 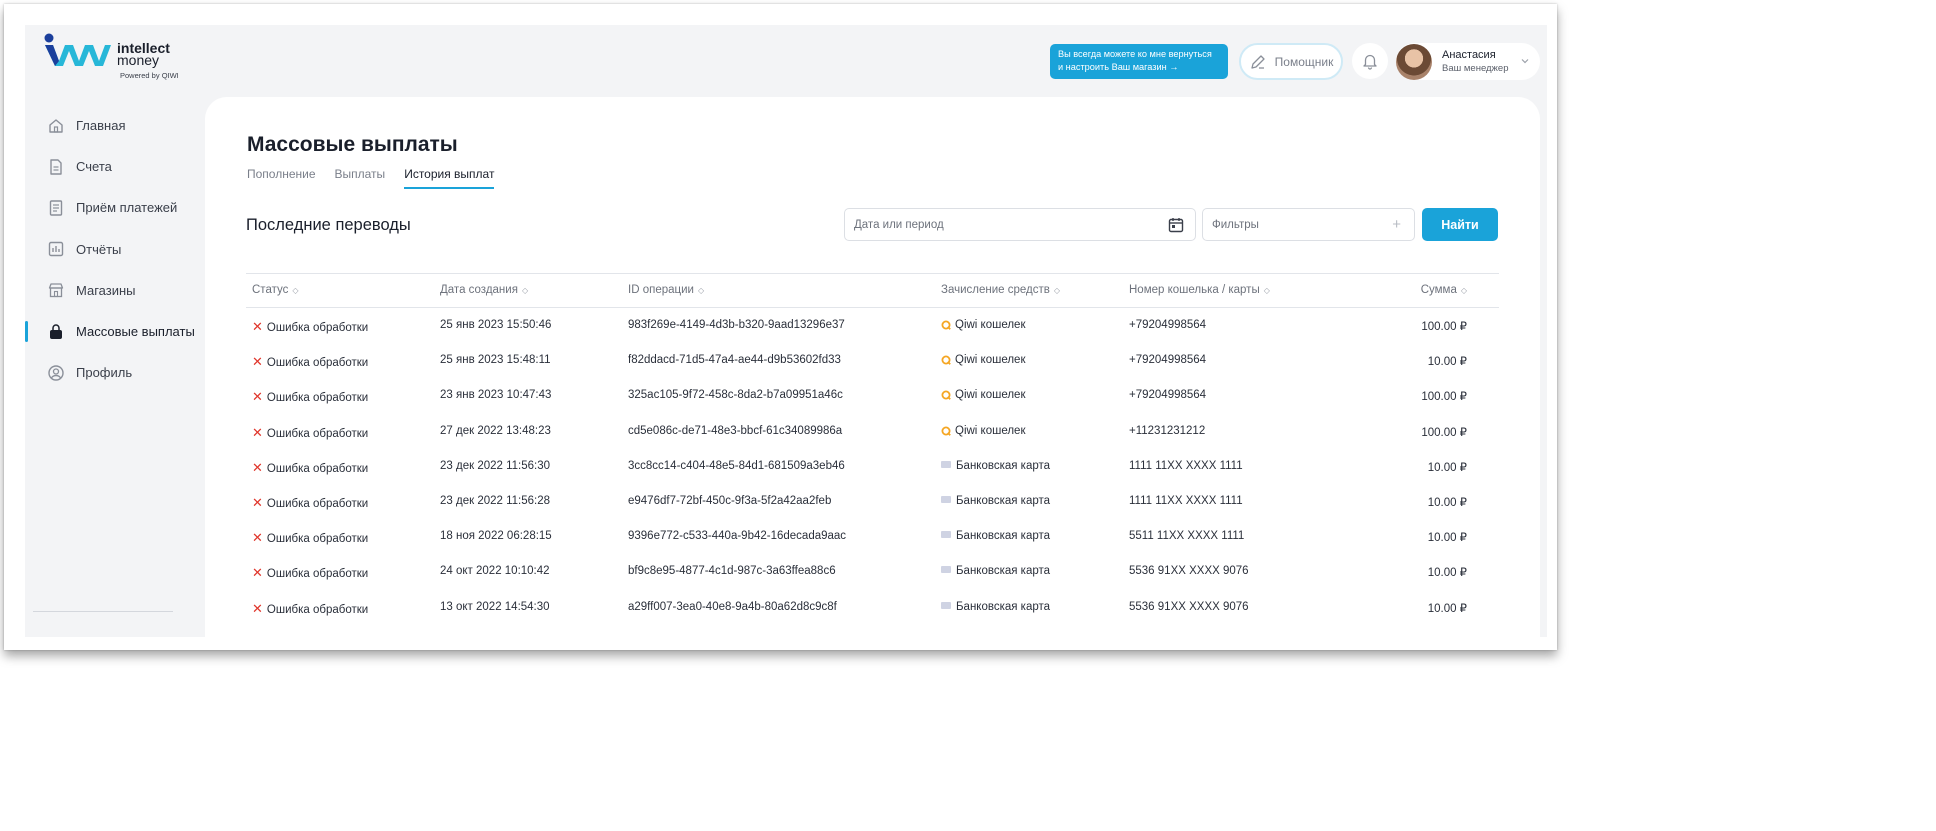 What do you see at coordinates (1460, 224) in the screenshot?
I see `find-button: Найти` at bounding box center [1460, 224].